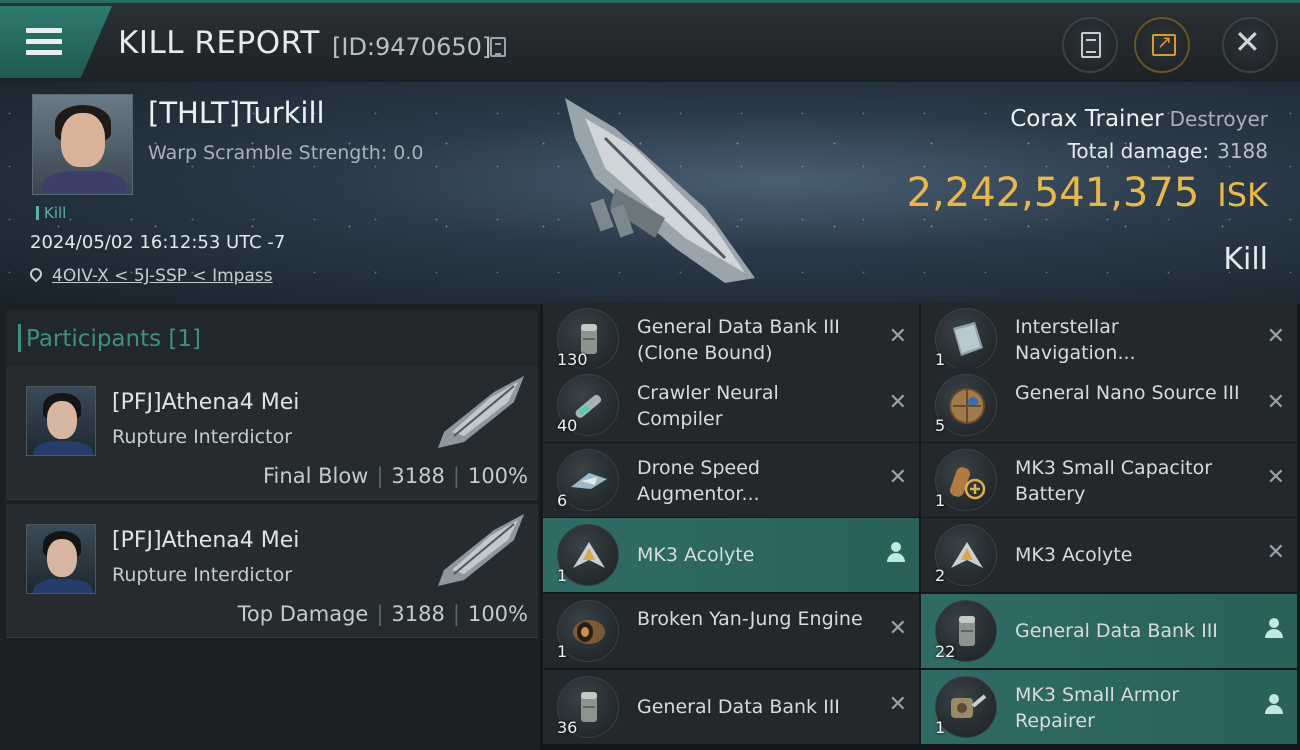 Image resolution: width=1300 pixels, height=750 pixels. I want to click on item-row-dropped: 1 MK3 Small Armor Repairer, so click(1109, 707).